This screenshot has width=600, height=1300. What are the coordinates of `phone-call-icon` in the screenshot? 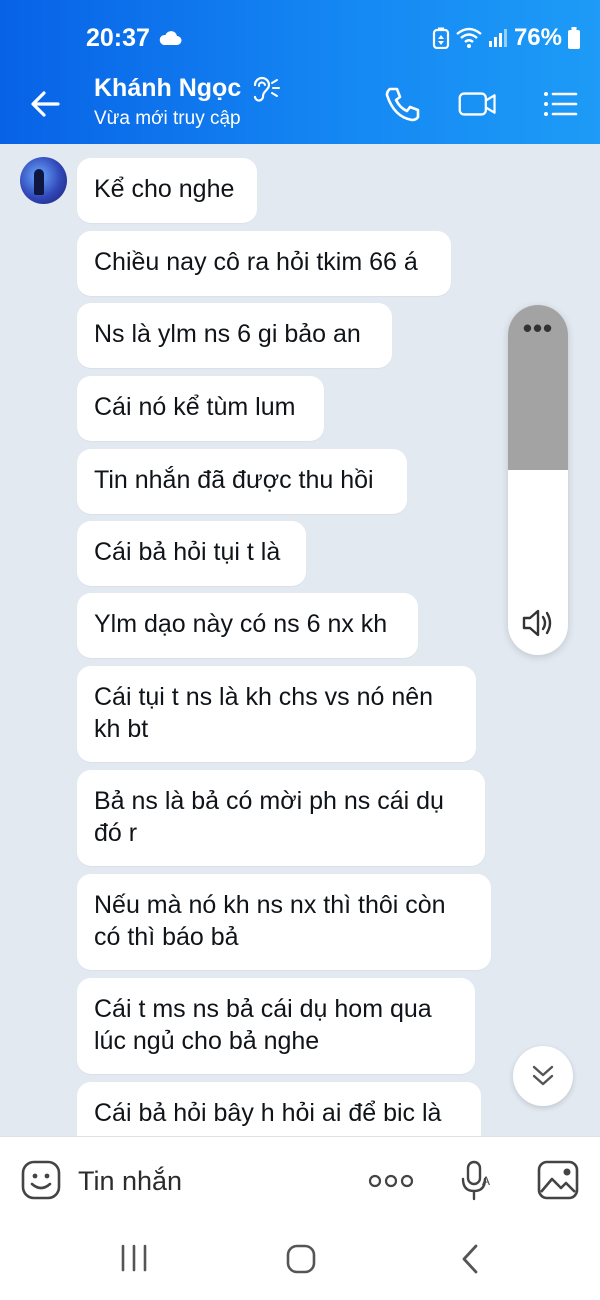 It's located at (402, 104).